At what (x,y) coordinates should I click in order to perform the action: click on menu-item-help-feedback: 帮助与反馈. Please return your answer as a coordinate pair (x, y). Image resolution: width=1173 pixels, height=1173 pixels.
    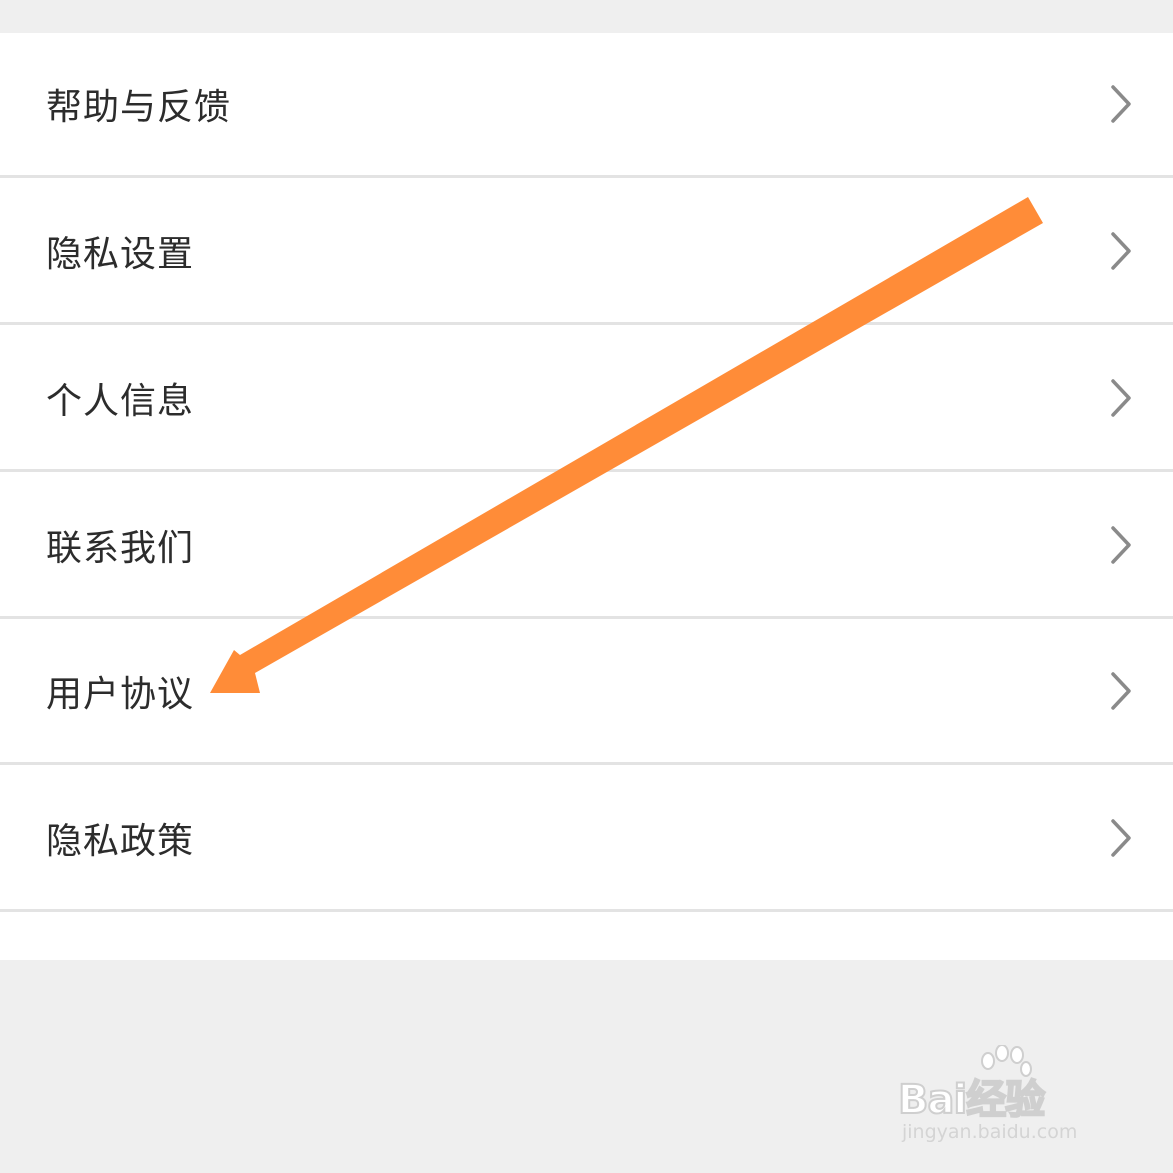
    Looking at the image, I should click on (586, 105).